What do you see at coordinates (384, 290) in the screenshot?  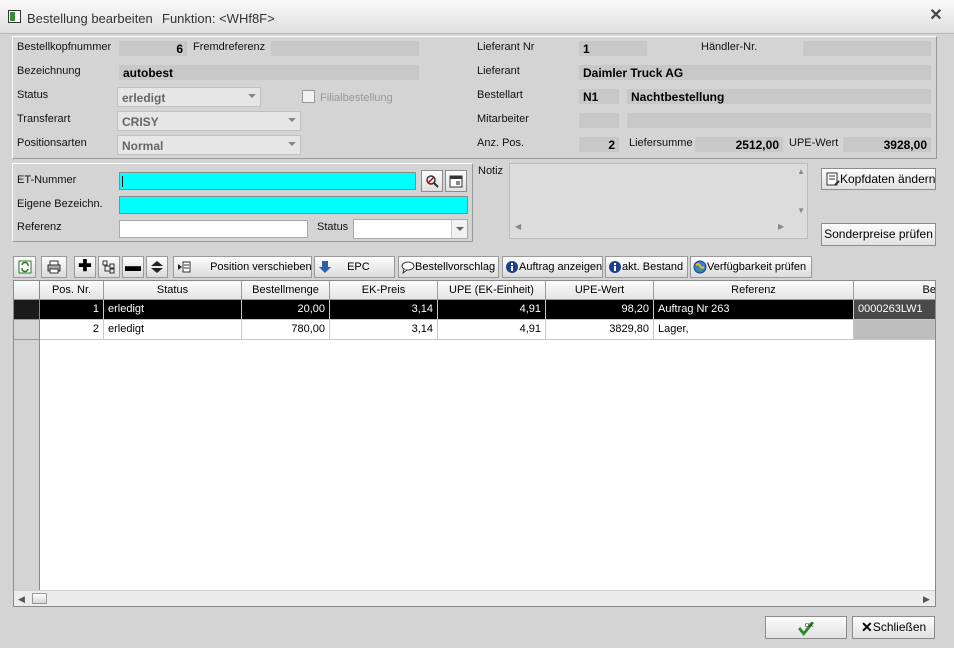 I see `column-header-ek-preis: EK-Preis` at bounding box center [384, 290].